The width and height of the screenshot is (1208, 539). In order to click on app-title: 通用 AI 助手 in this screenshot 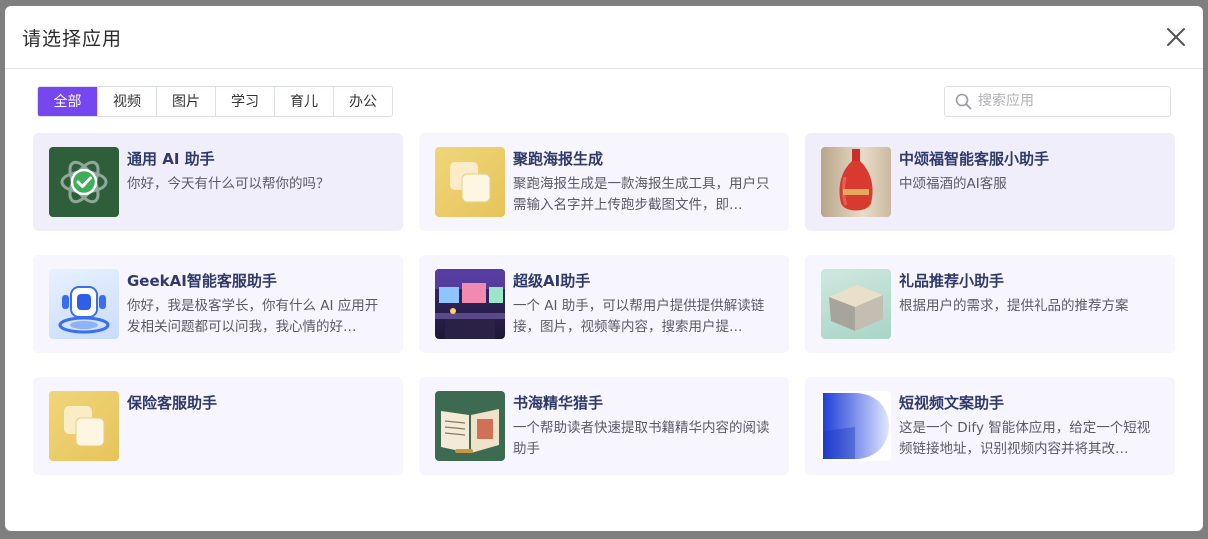, I will do `click(171, 159)`.